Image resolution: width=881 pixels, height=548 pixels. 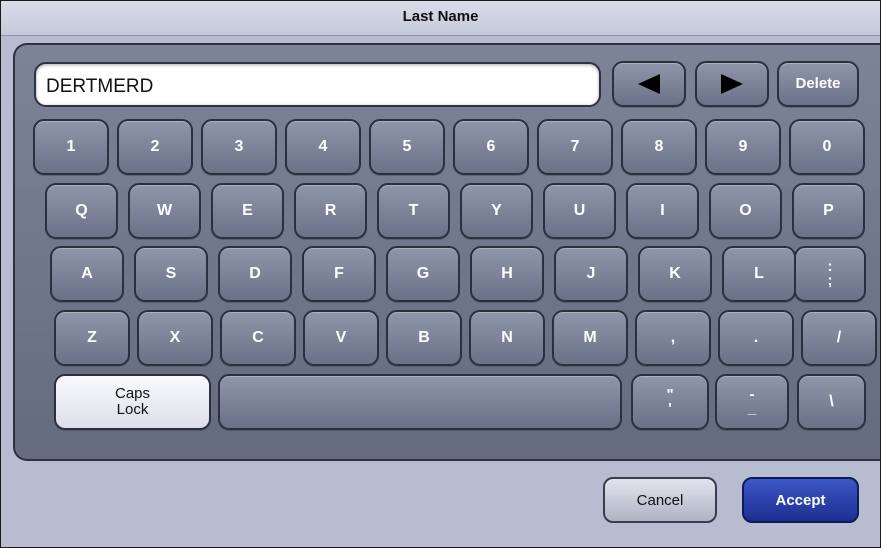 I want to click on key-dash: - _, so click(x=752, y=402).